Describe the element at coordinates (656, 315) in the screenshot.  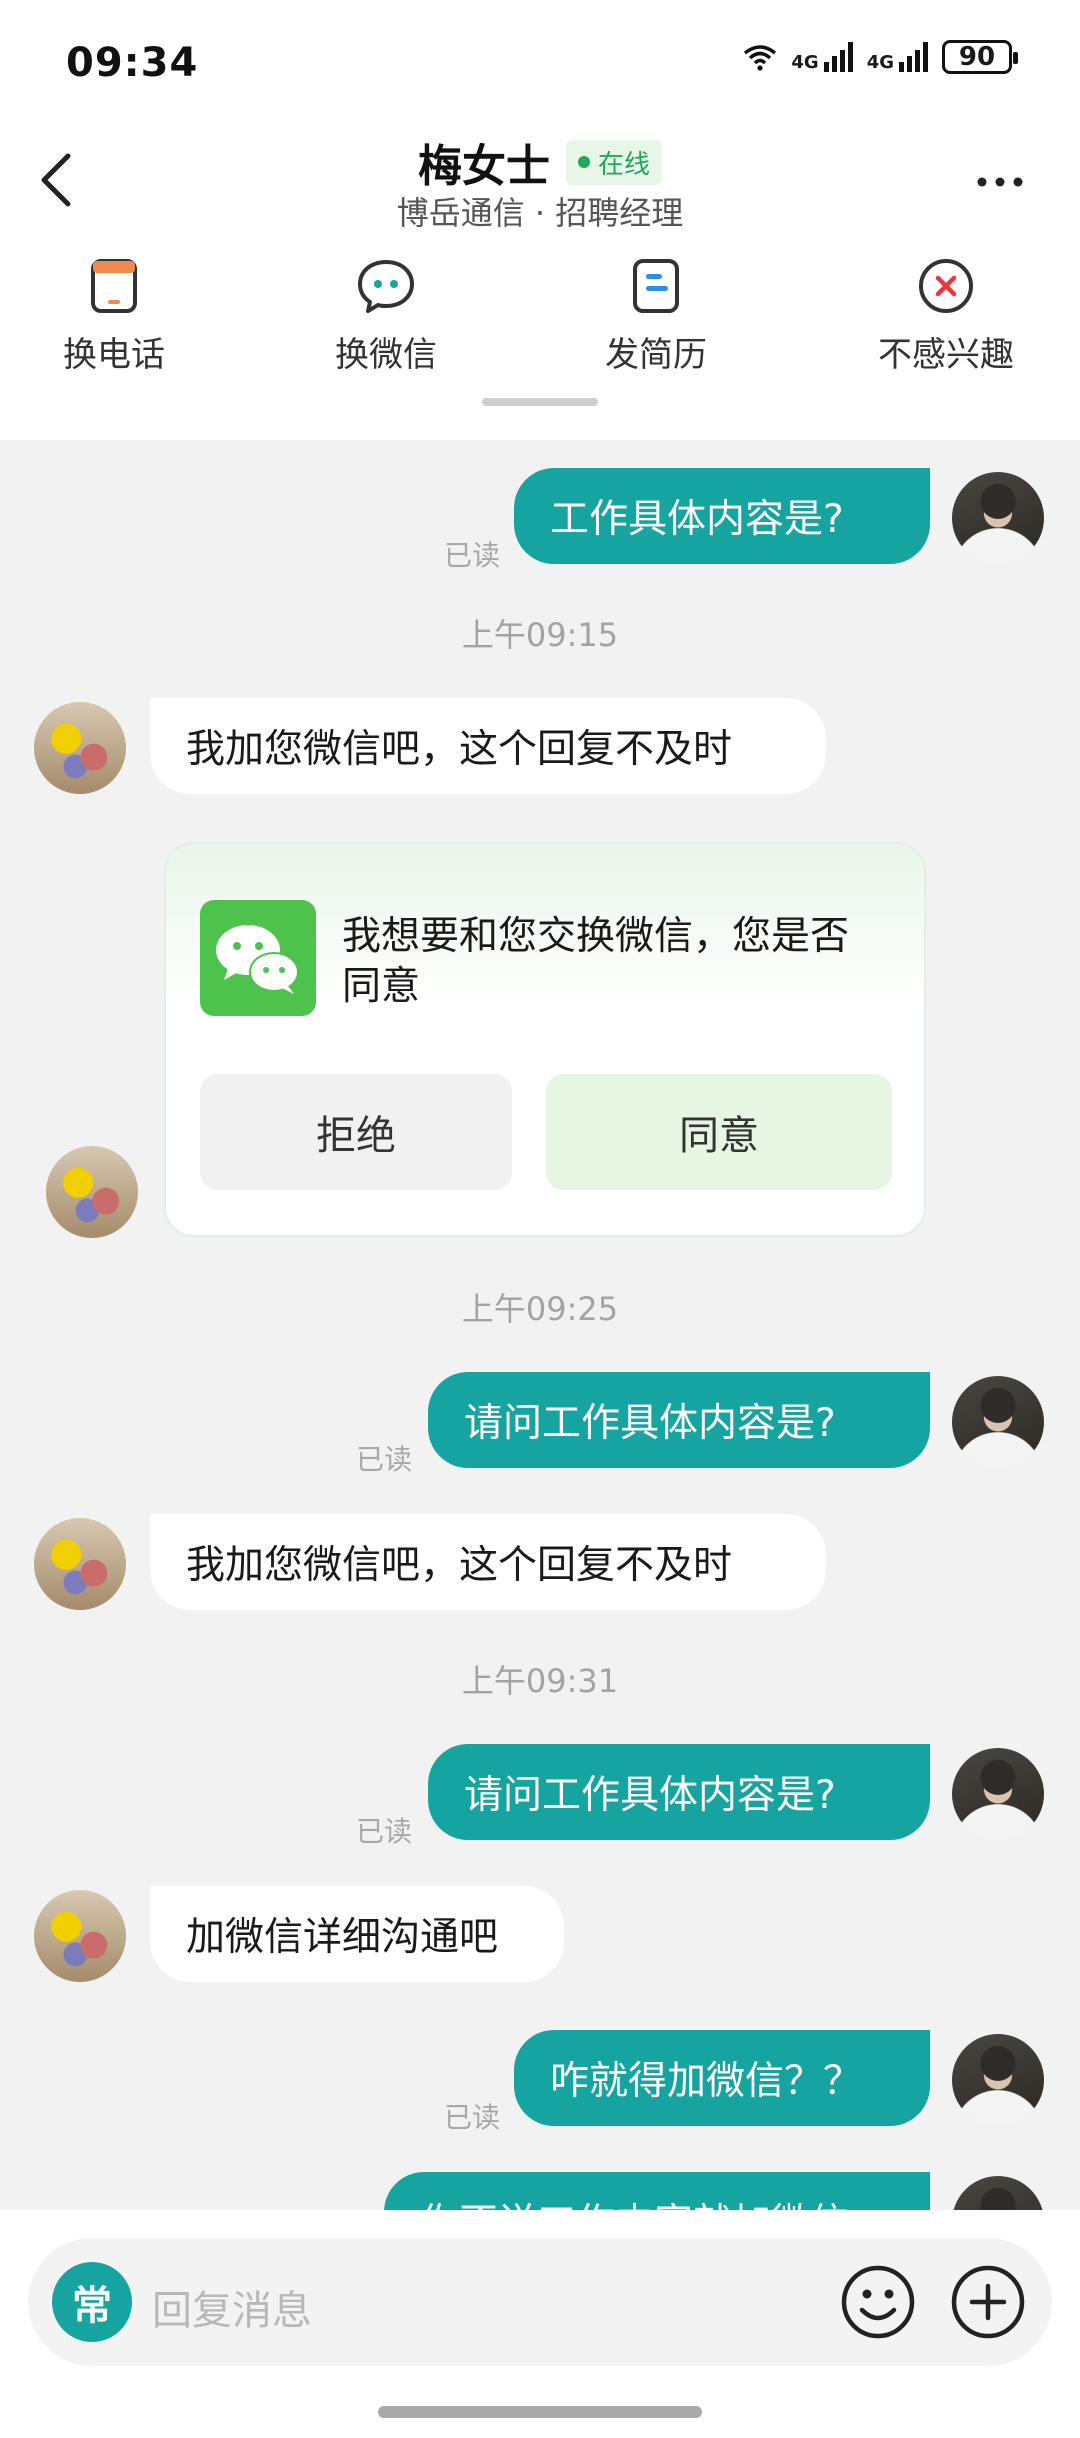
I see `action-send-resume: 发简历` at that location.